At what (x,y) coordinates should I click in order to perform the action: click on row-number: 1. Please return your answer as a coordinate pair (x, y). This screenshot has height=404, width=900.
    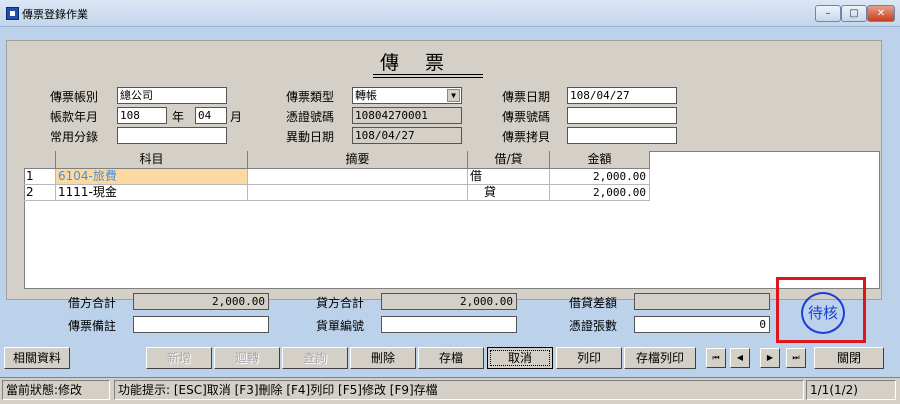
    Looking at the image, I should click on (40, 177).